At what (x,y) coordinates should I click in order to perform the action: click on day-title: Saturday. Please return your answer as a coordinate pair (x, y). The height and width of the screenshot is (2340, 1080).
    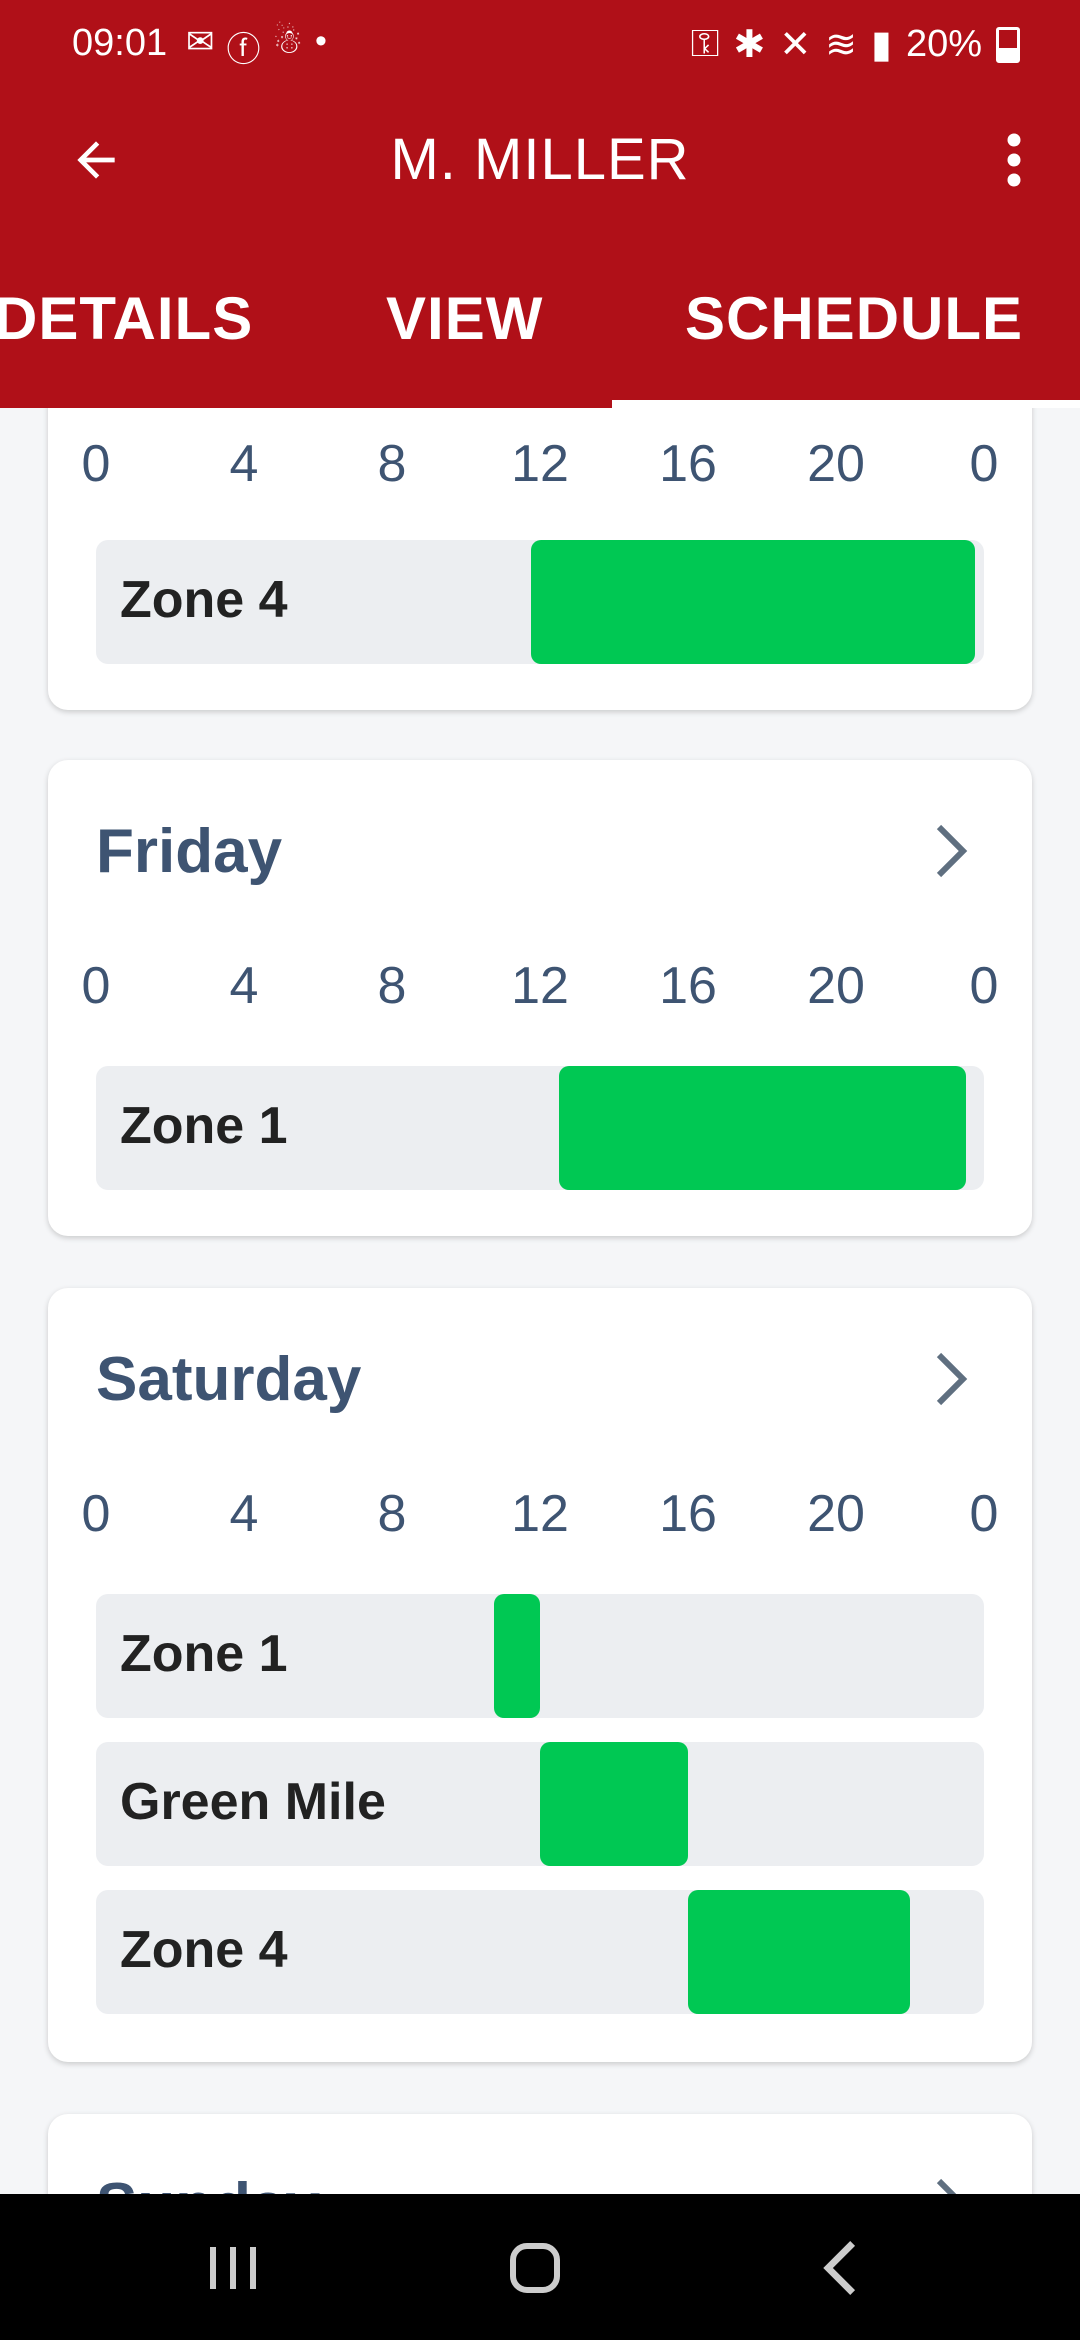
    Looking at the image, I should click on (229, 1379).